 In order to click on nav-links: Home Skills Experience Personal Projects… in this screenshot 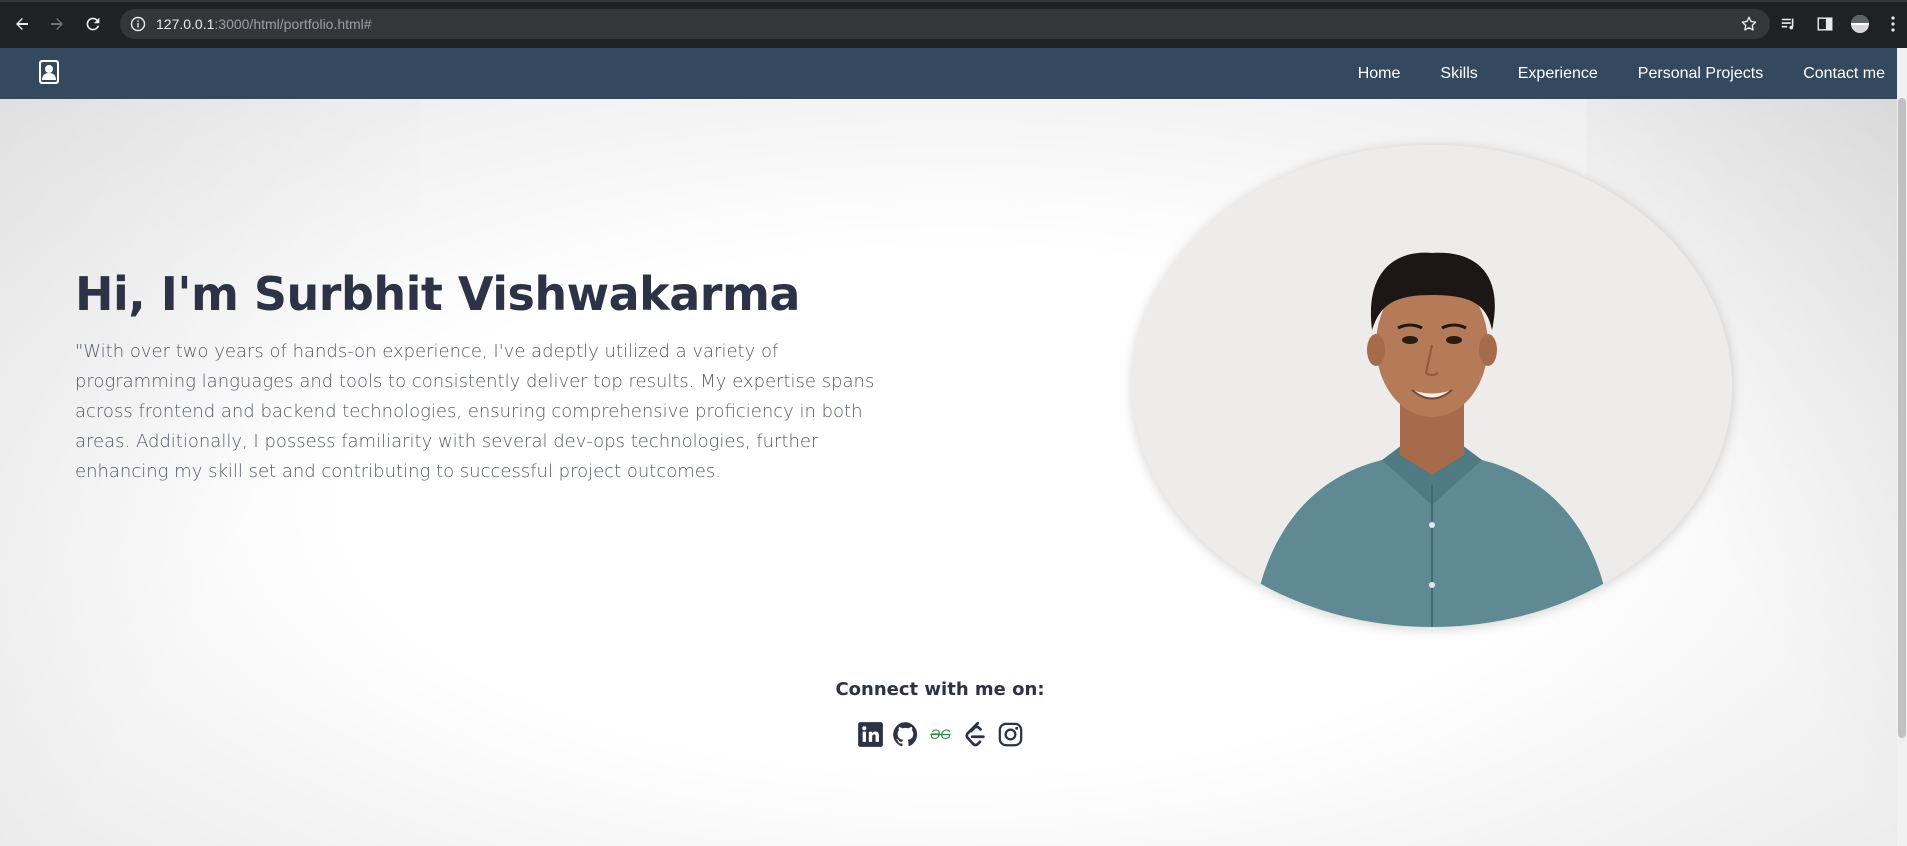, I will do `click(1601, 73)`.